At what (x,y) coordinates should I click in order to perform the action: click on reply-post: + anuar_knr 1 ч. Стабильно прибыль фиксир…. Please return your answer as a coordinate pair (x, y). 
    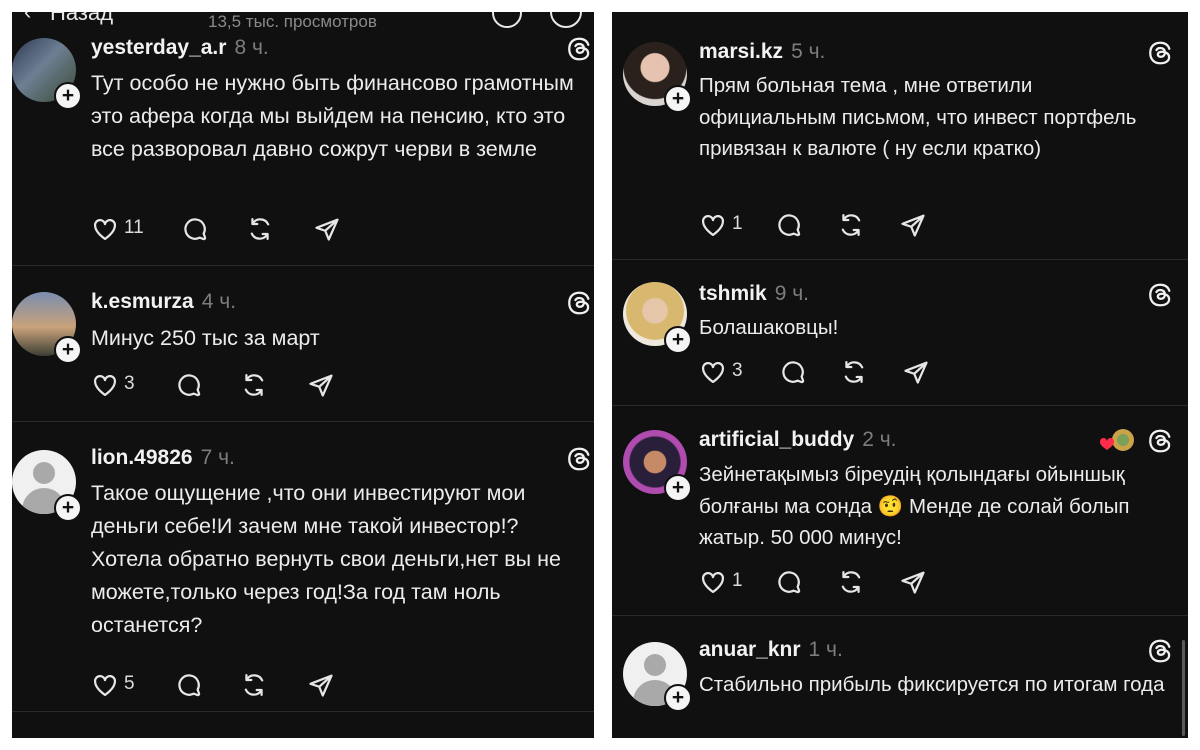
    Looking at the image, I should click on (900, 677).